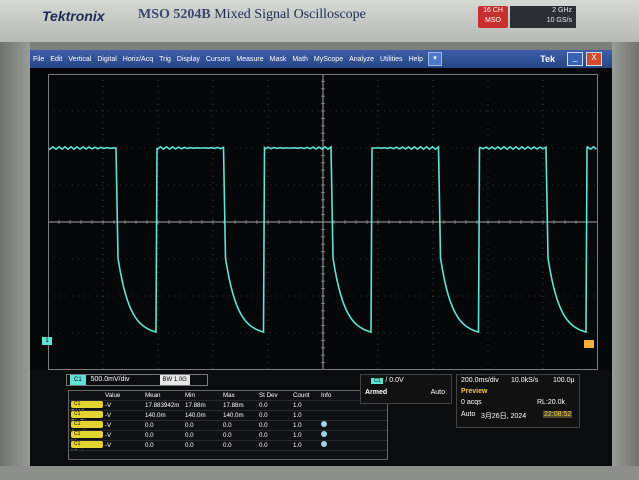 This screenshot has width=639, height=480. I want to click on trigger-level-marker, so click(589, 344).